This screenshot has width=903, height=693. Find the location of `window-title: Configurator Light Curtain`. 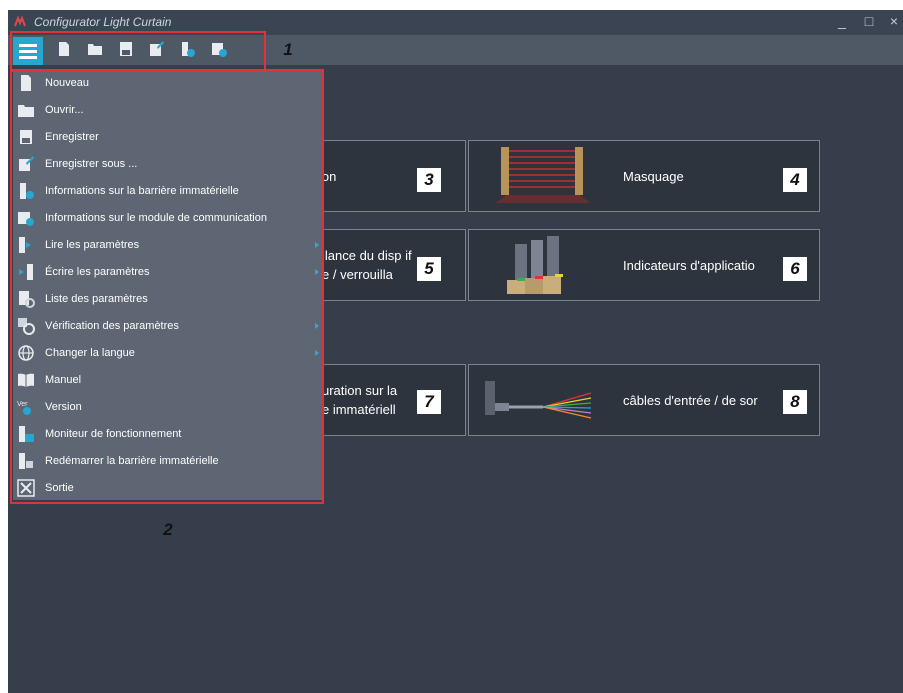

window-title: Configurator Light Curtain is located at coordinates (103, 22).